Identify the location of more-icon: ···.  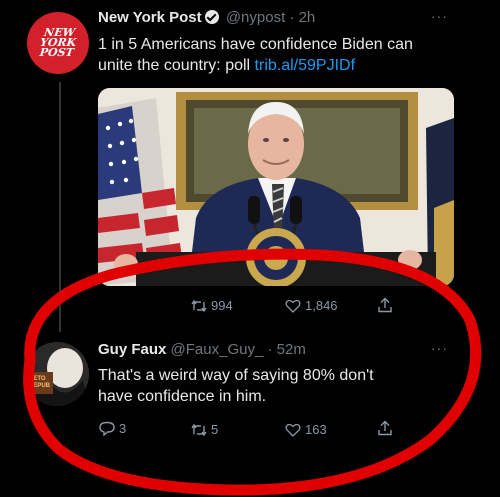
(439, 16).